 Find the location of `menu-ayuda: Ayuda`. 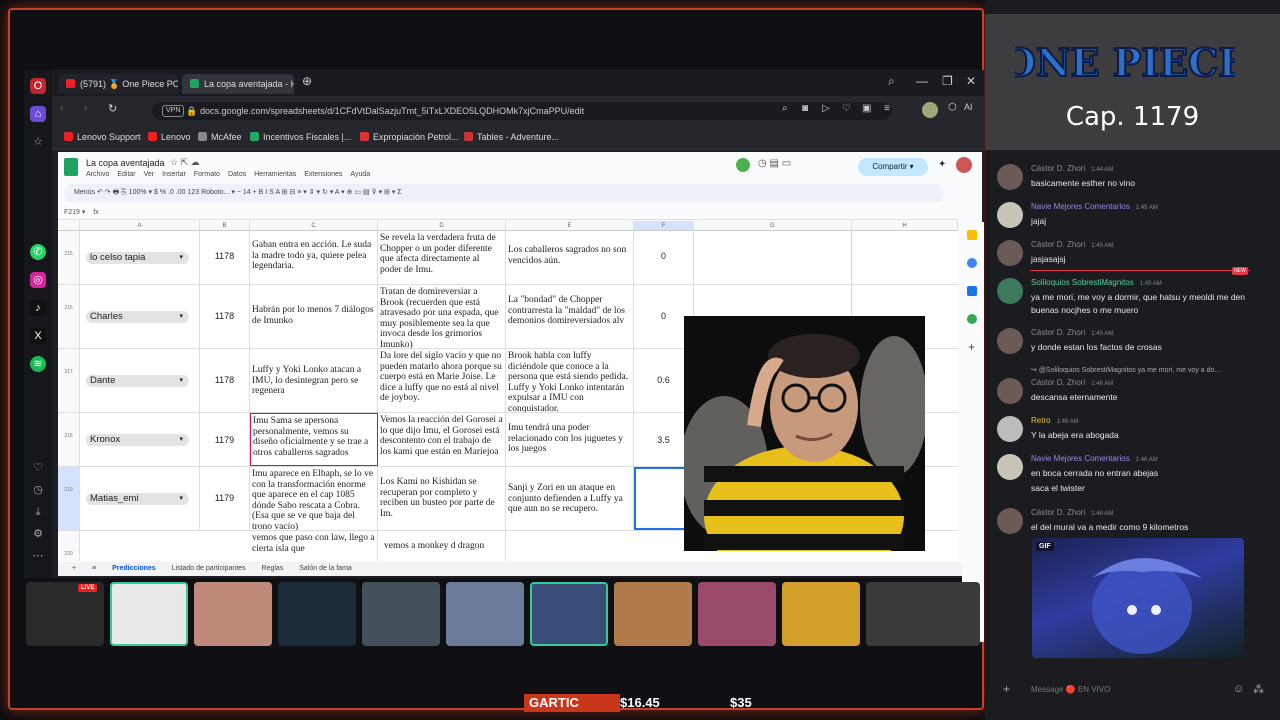

menu-ayuda: Ayuda is located at coordinates (360, 174).